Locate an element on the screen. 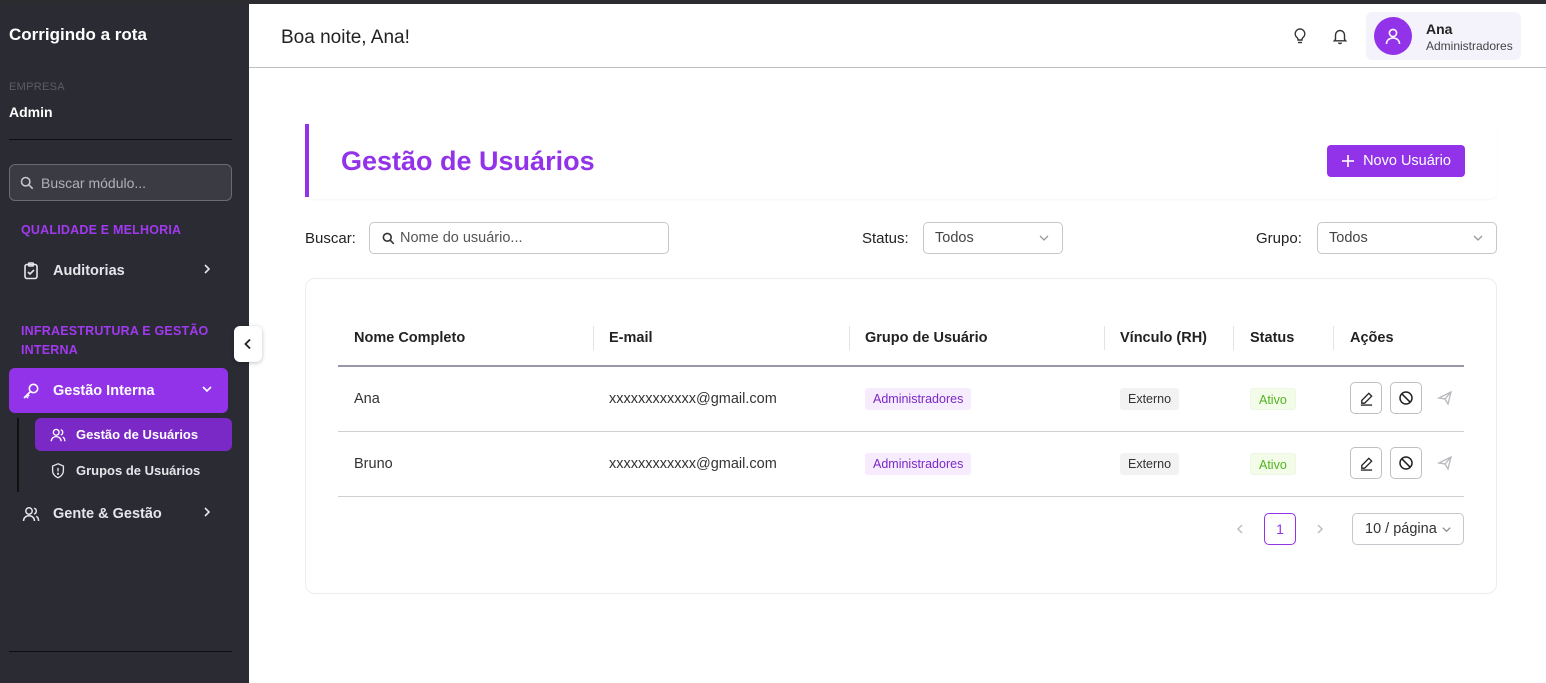  user-name: Ana is located at coordinates (1439, 29).